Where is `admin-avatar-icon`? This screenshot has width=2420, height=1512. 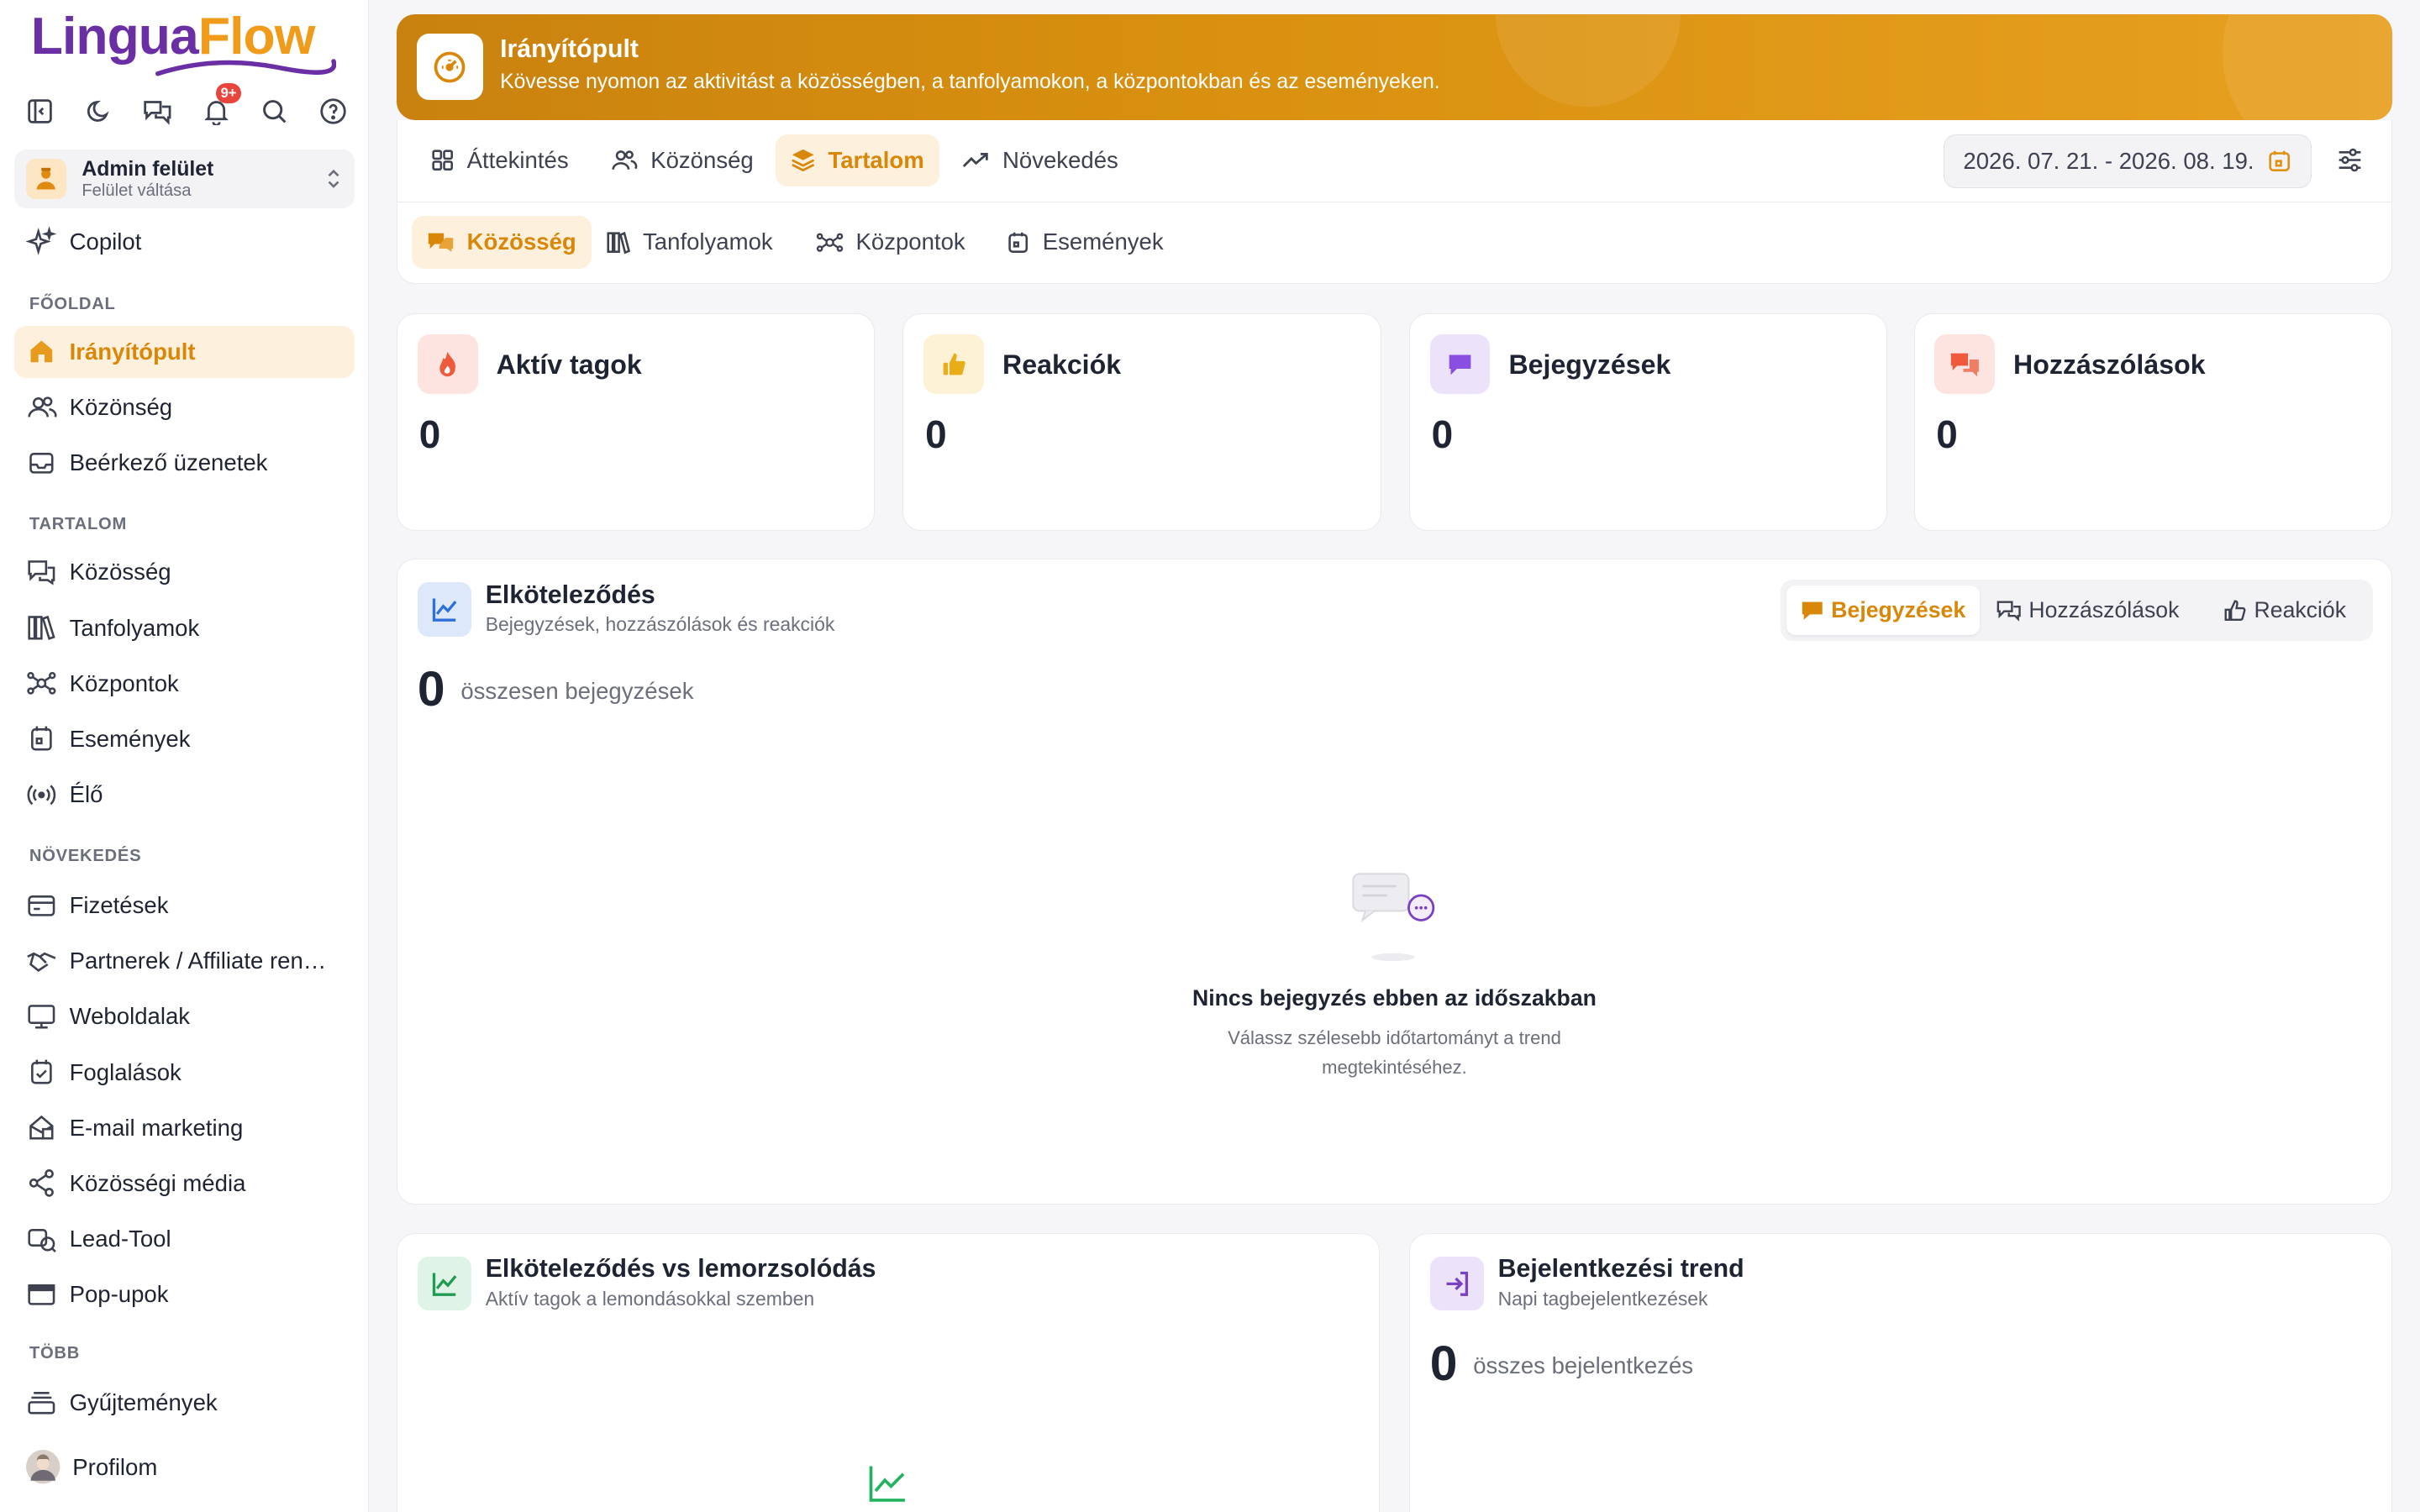 admin-avatar-icon is located at coordinates (46, 179).